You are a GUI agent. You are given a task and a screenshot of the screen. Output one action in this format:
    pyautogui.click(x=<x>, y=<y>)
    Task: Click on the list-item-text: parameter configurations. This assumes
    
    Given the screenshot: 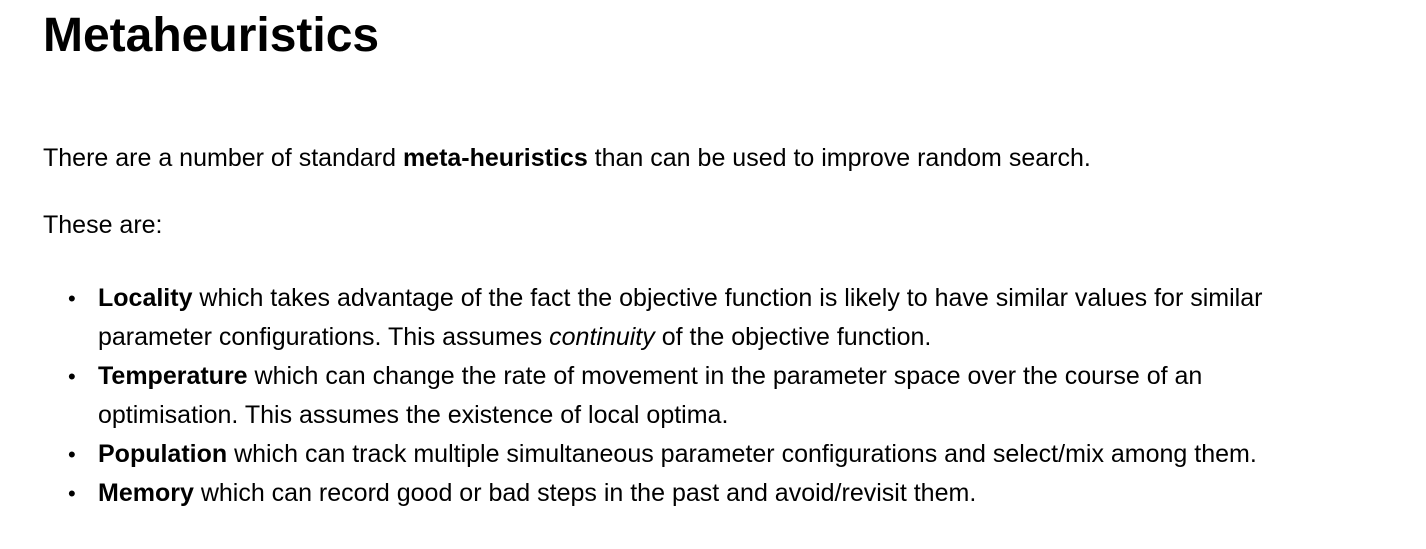 What is the action you would take?
    pyautogui.click(x=324, y=337)
    